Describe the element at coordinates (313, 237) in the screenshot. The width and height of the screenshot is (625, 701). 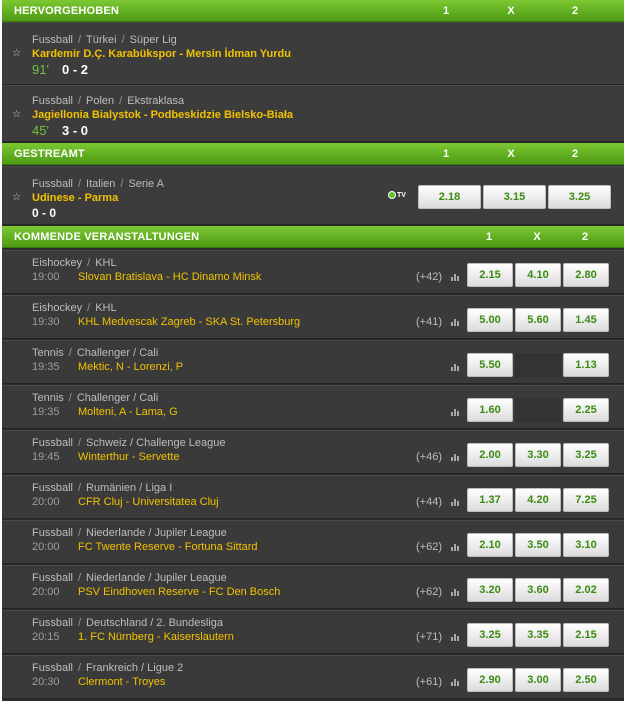
I see `upcoming-header: KOMMENDE VERANSTALTUNGEN 1 X 2` at that location.